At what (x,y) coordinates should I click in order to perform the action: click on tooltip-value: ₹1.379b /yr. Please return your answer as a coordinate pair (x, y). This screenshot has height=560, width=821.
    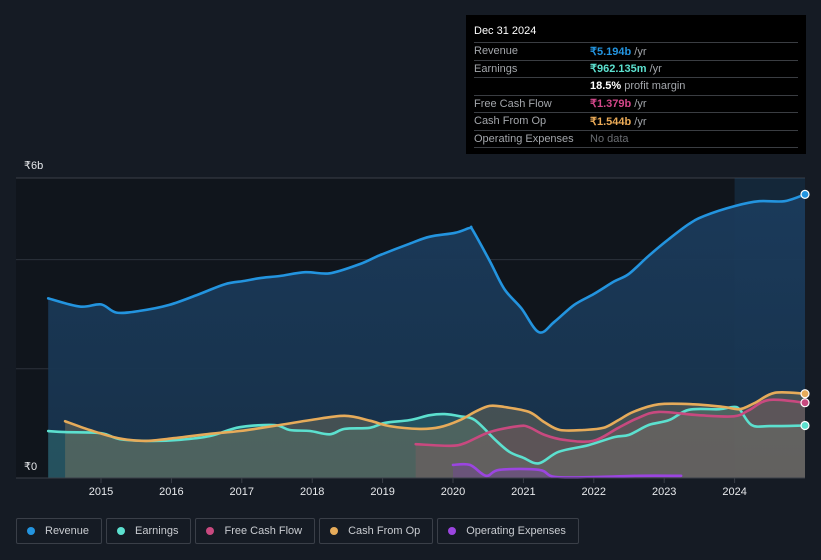
    Looking at the image, I should click on (618, 104).